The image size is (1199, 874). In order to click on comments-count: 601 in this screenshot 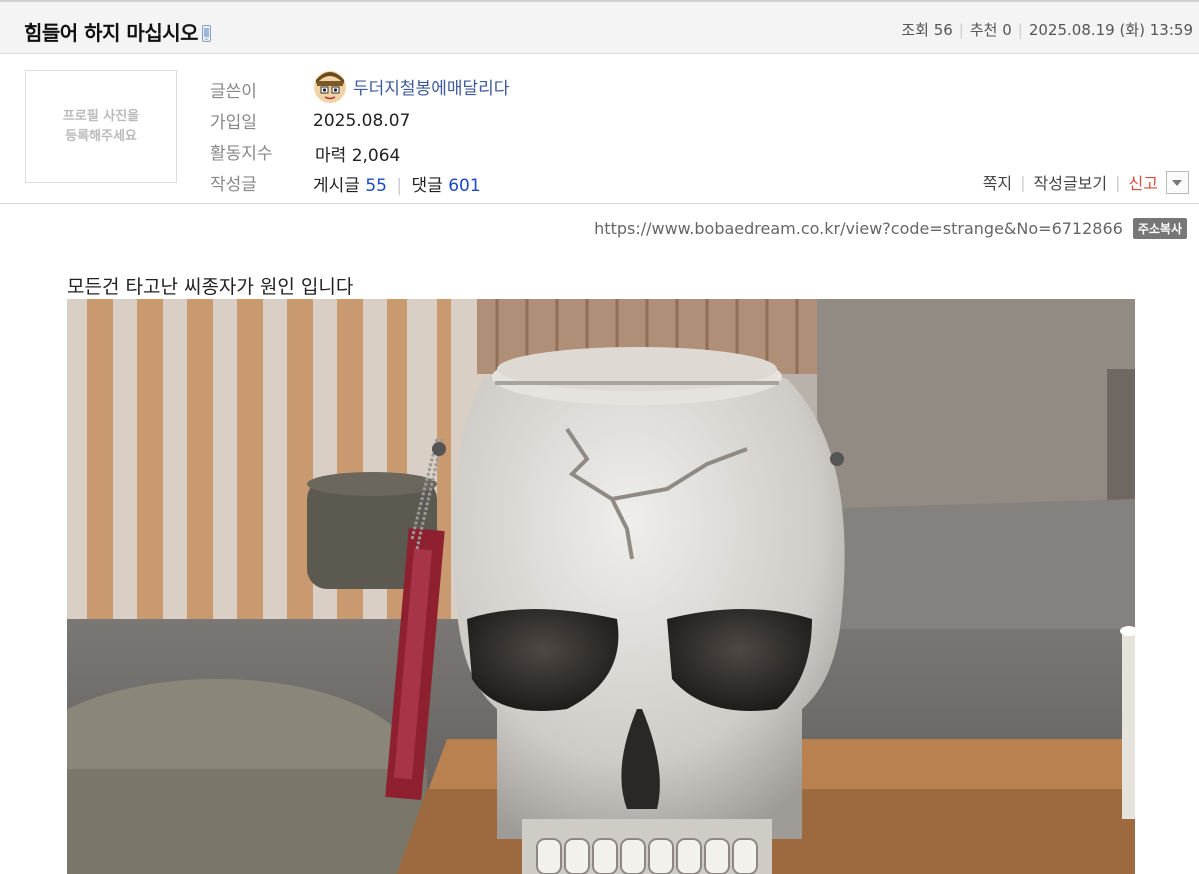, I will do `click(464, 186)`.